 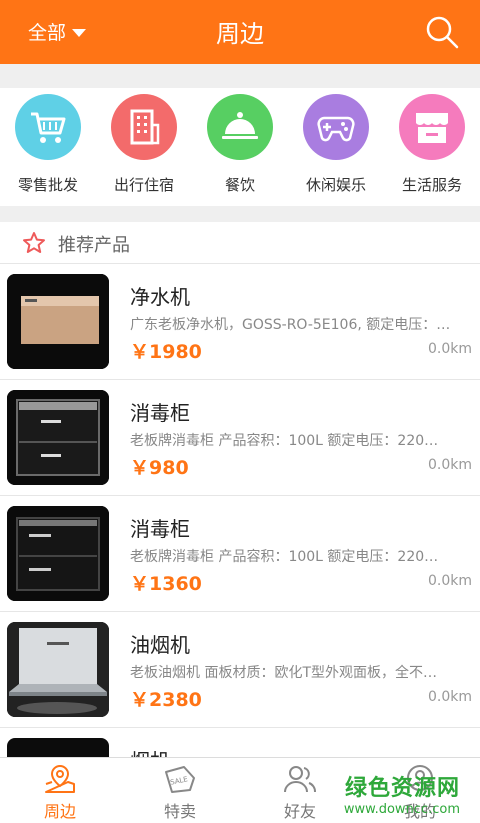 I want to click on tab-sale: SALE 特卖, so click(x=180, y=790).